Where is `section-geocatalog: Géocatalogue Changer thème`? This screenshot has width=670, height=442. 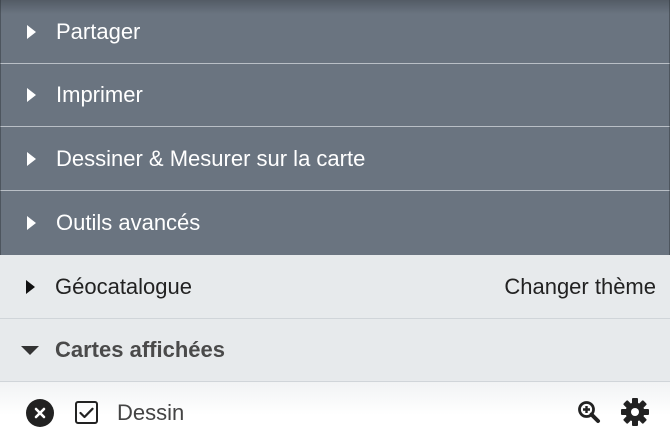
section-geocatalog: Géocatalogue Changer thème is located at coordinates (335, 287).